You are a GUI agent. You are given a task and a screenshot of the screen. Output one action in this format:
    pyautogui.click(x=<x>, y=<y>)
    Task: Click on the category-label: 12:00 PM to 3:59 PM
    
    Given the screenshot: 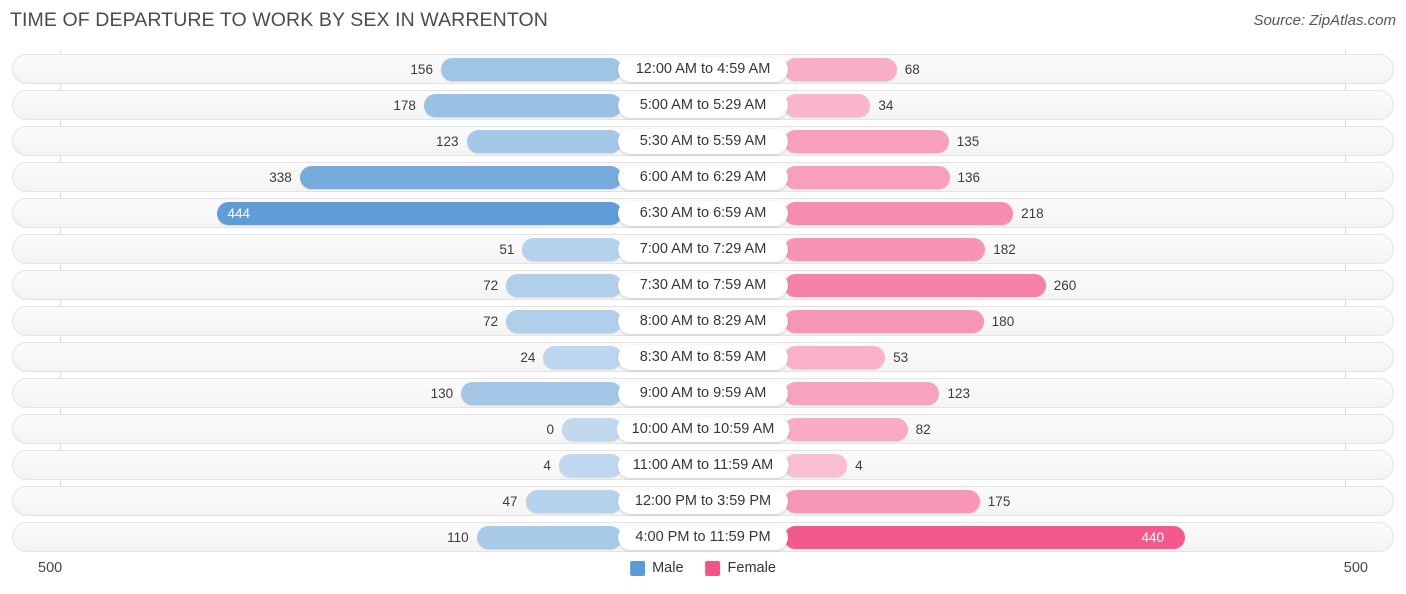 What is the action you would take?
    pyautogui.click(x=703, y=501)
    